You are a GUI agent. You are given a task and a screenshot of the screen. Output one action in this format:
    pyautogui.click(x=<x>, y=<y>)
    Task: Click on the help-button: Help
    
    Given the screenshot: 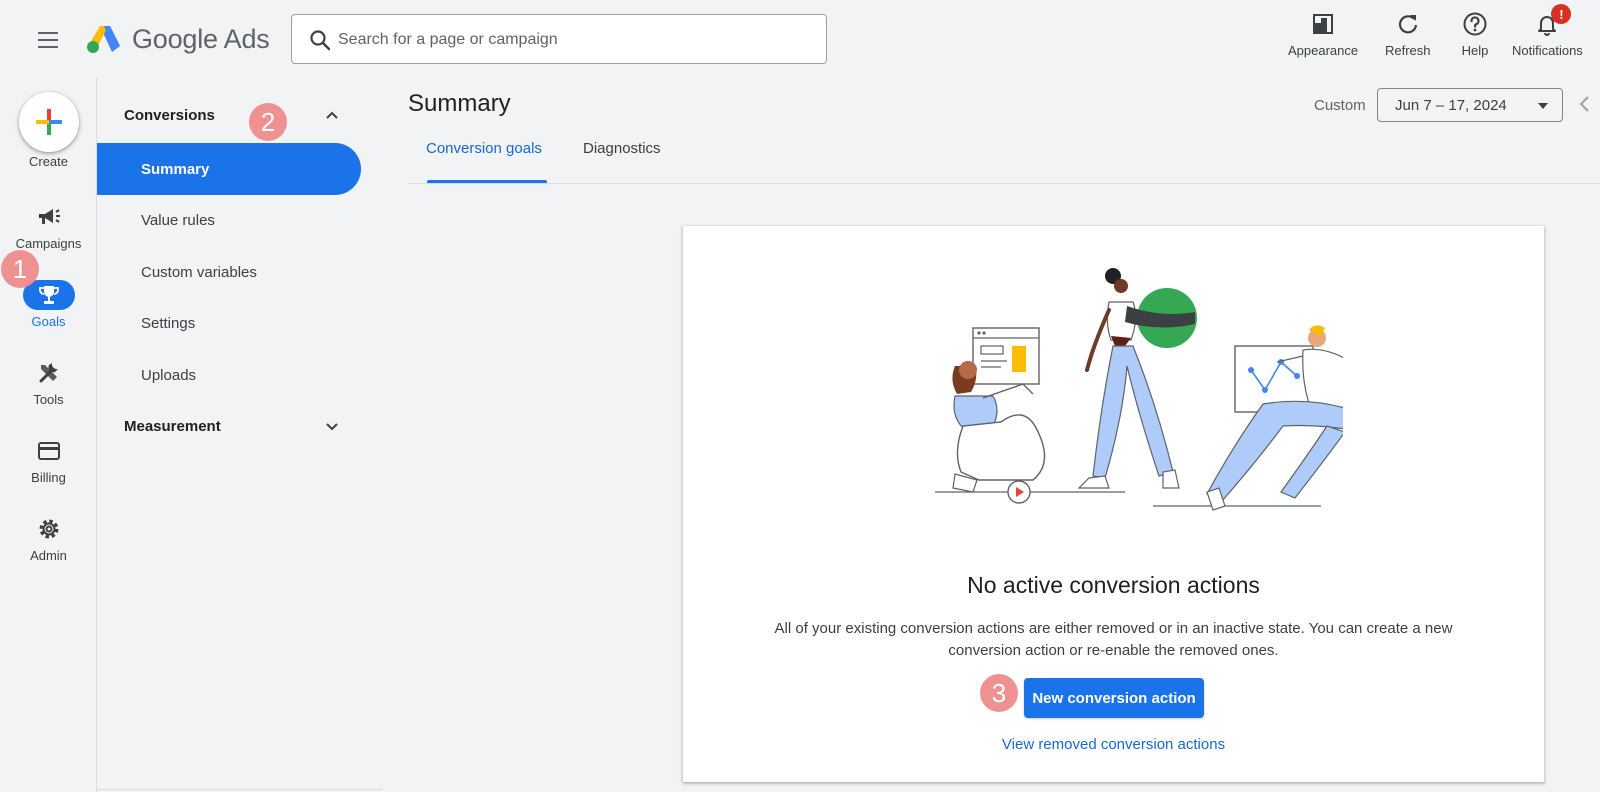 What is the action you would take?
    pyautogui.click(x=1475, y=34)
    